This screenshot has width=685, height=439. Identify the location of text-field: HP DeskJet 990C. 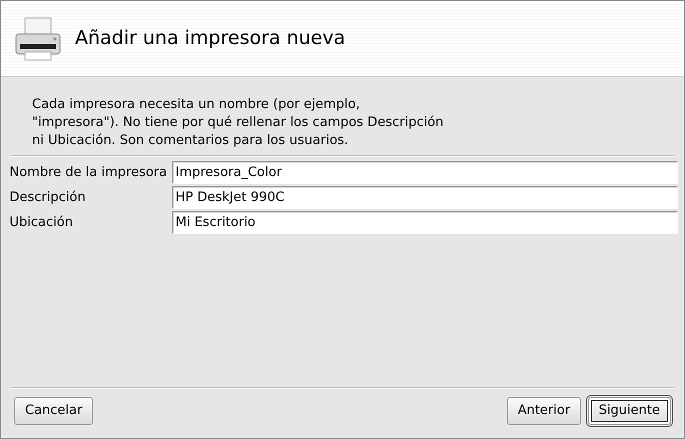
(425, 198).